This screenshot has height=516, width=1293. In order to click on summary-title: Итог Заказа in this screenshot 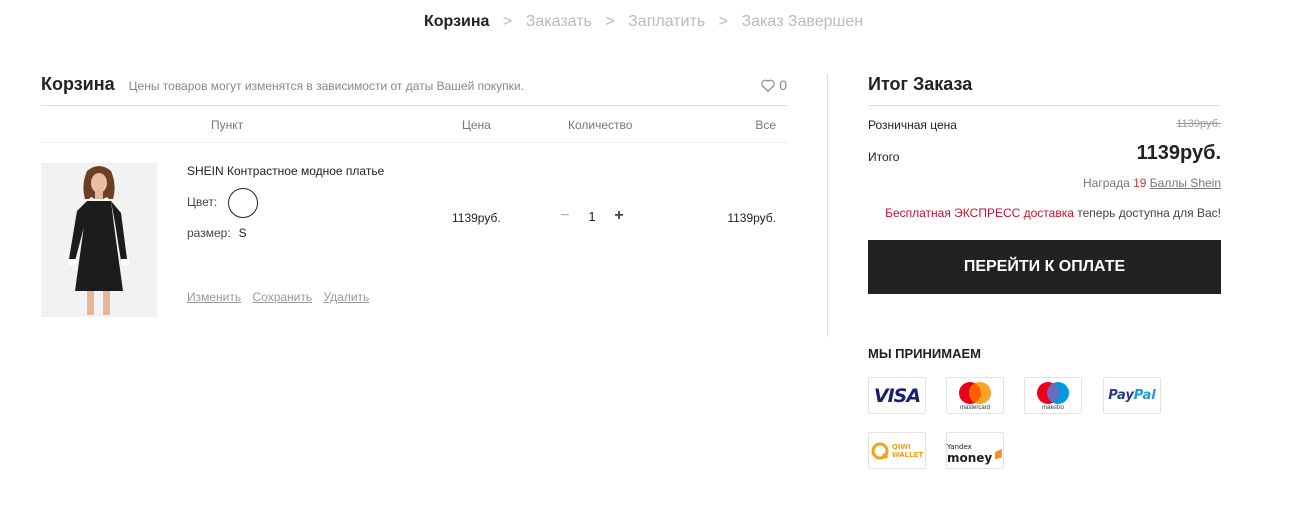, I will do `click(1044, 90)`.